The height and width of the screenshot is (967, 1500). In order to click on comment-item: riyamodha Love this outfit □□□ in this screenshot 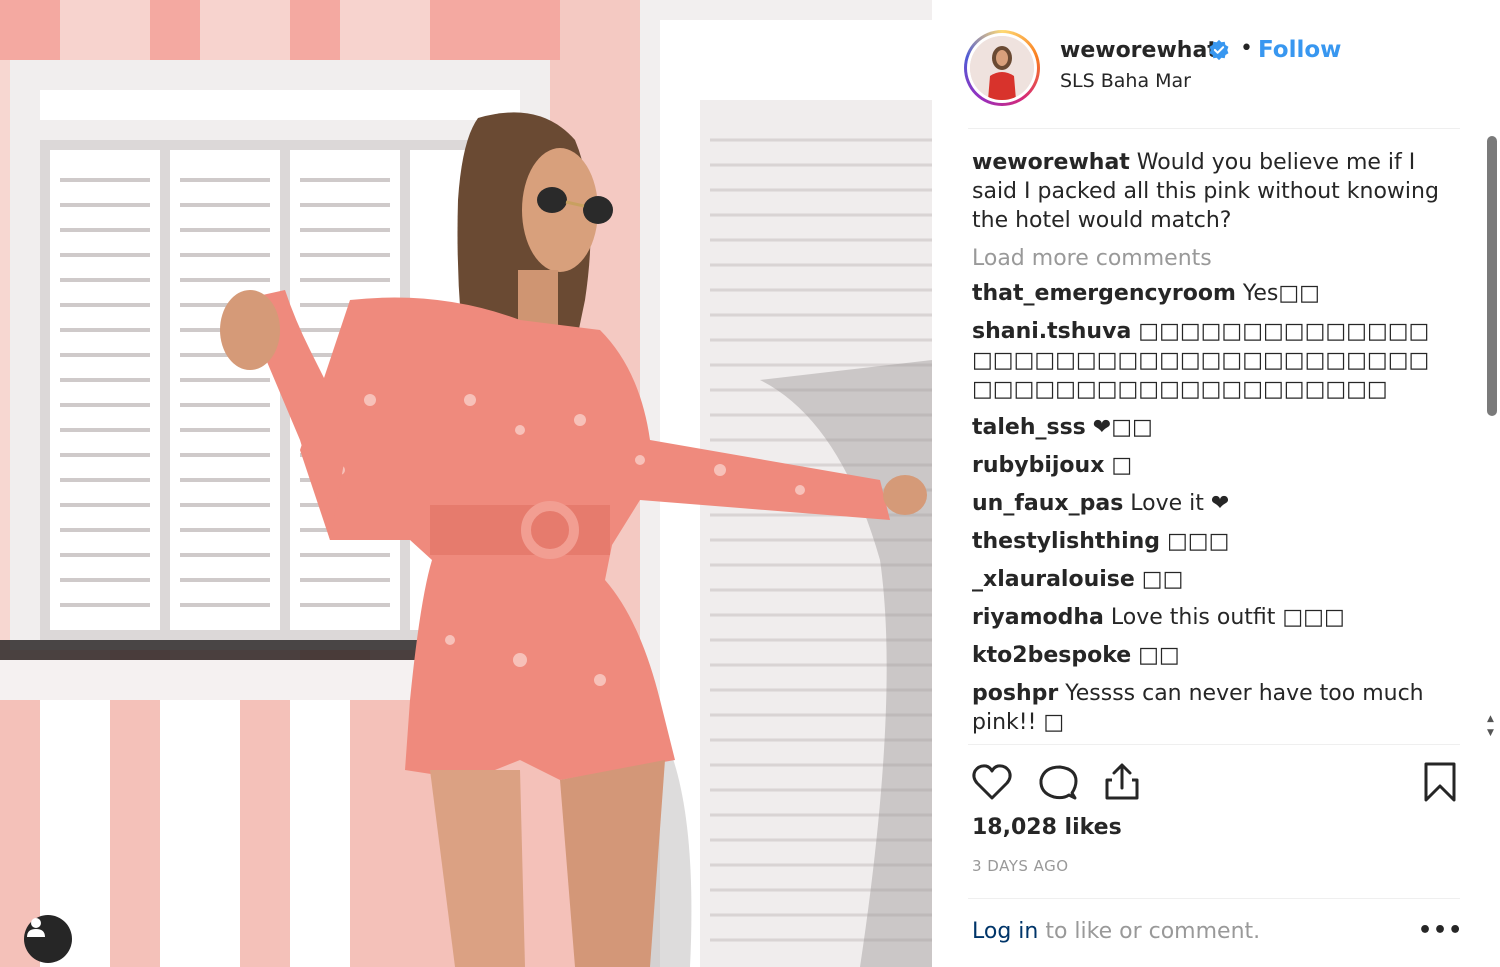, I will do `click(1207, 617)`.